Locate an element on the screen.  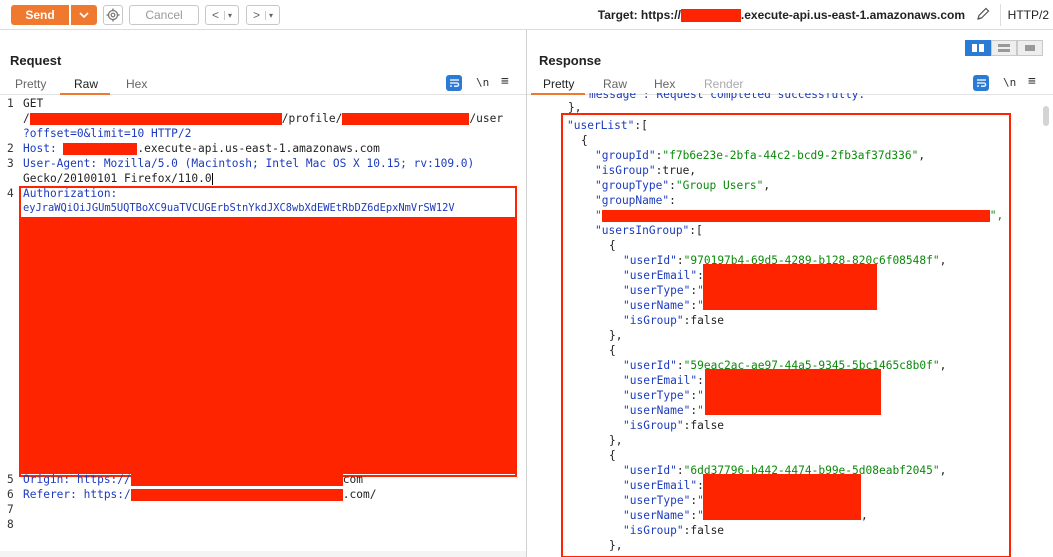
back-label: < is located at coordinates (215, 15).